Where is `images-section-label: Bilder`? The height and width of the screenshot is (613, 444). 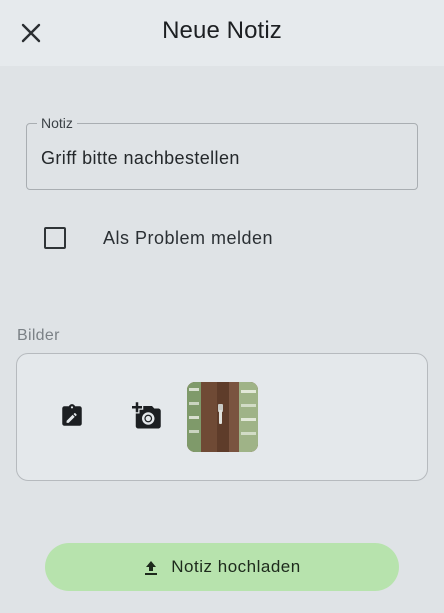 images-section-label: Bilder is located at coordinates (38, 335).